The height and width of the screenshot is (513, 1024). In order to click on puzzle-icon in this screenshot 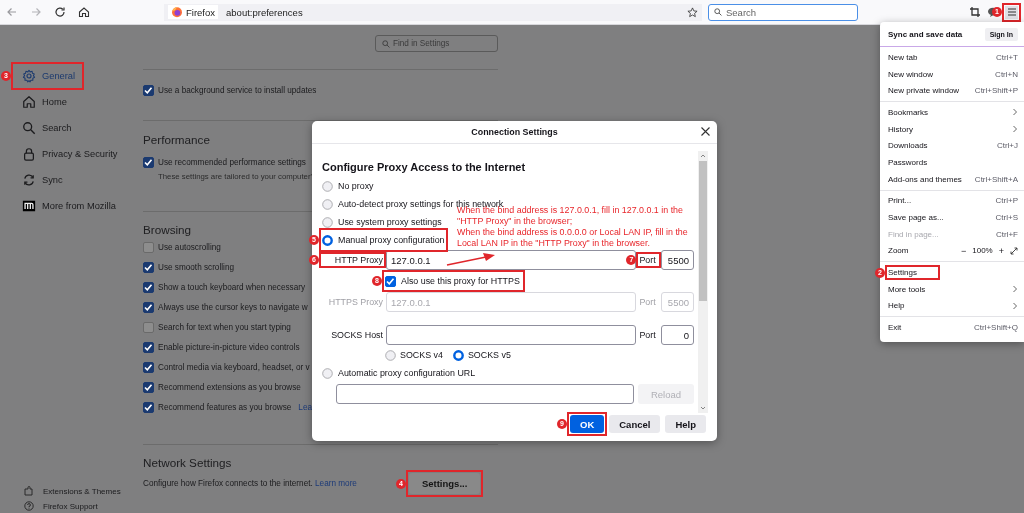, I will do `click(29, 491)`.